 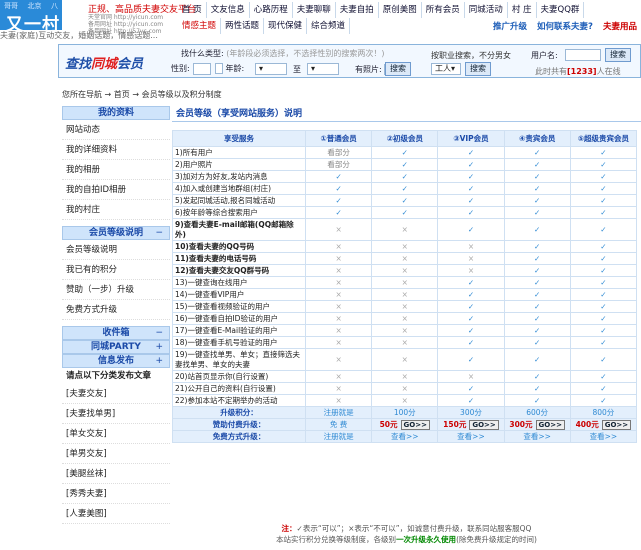 I want to click on upgrade-cell: 400元 GO>>, so click(x=603, y=424).